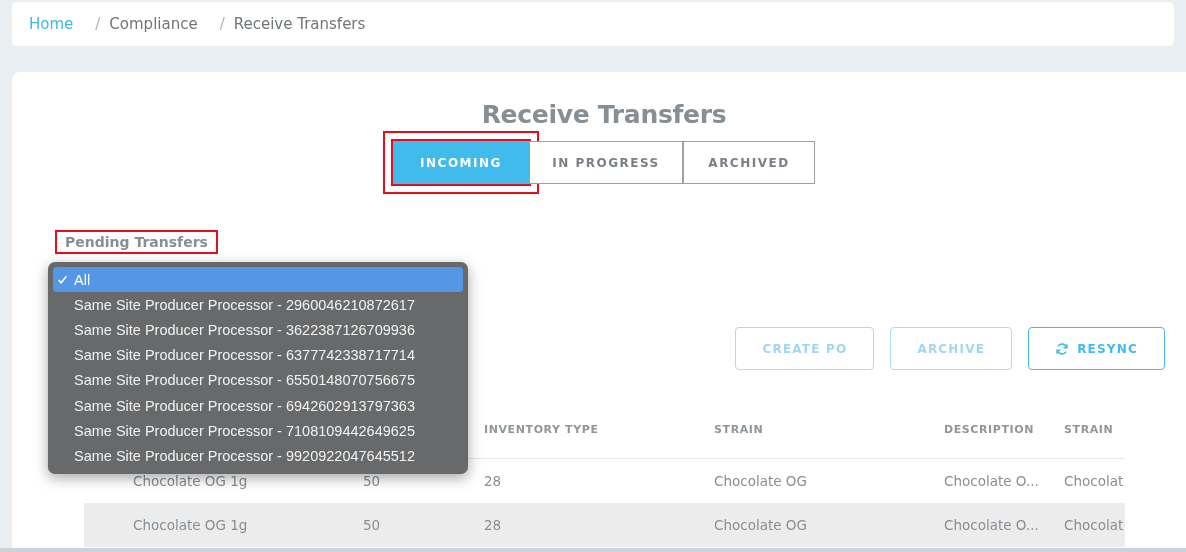 The image size is (1186, 552). What do you see at coordinates (604, 114) in the screenshot?
I see `page-title: Receive Transfers` at bounding box center [604, 114].